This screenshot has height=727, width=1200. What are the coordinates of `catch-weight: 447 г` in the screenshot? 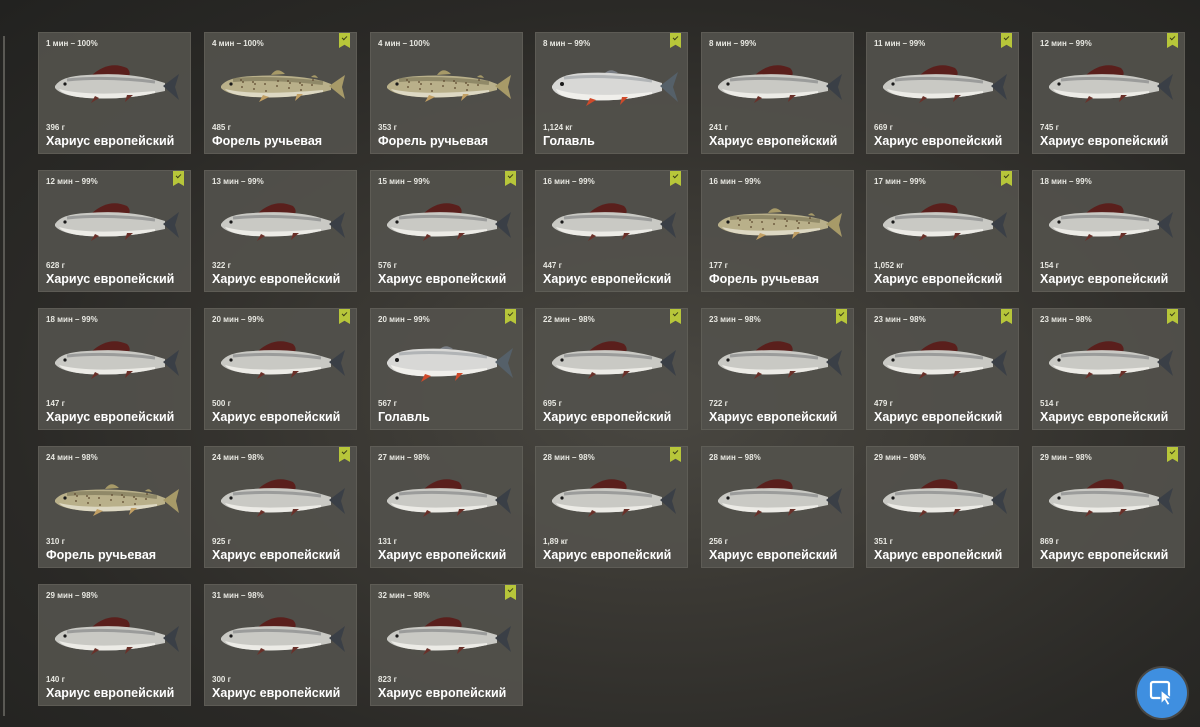 It's located at (552, 265).